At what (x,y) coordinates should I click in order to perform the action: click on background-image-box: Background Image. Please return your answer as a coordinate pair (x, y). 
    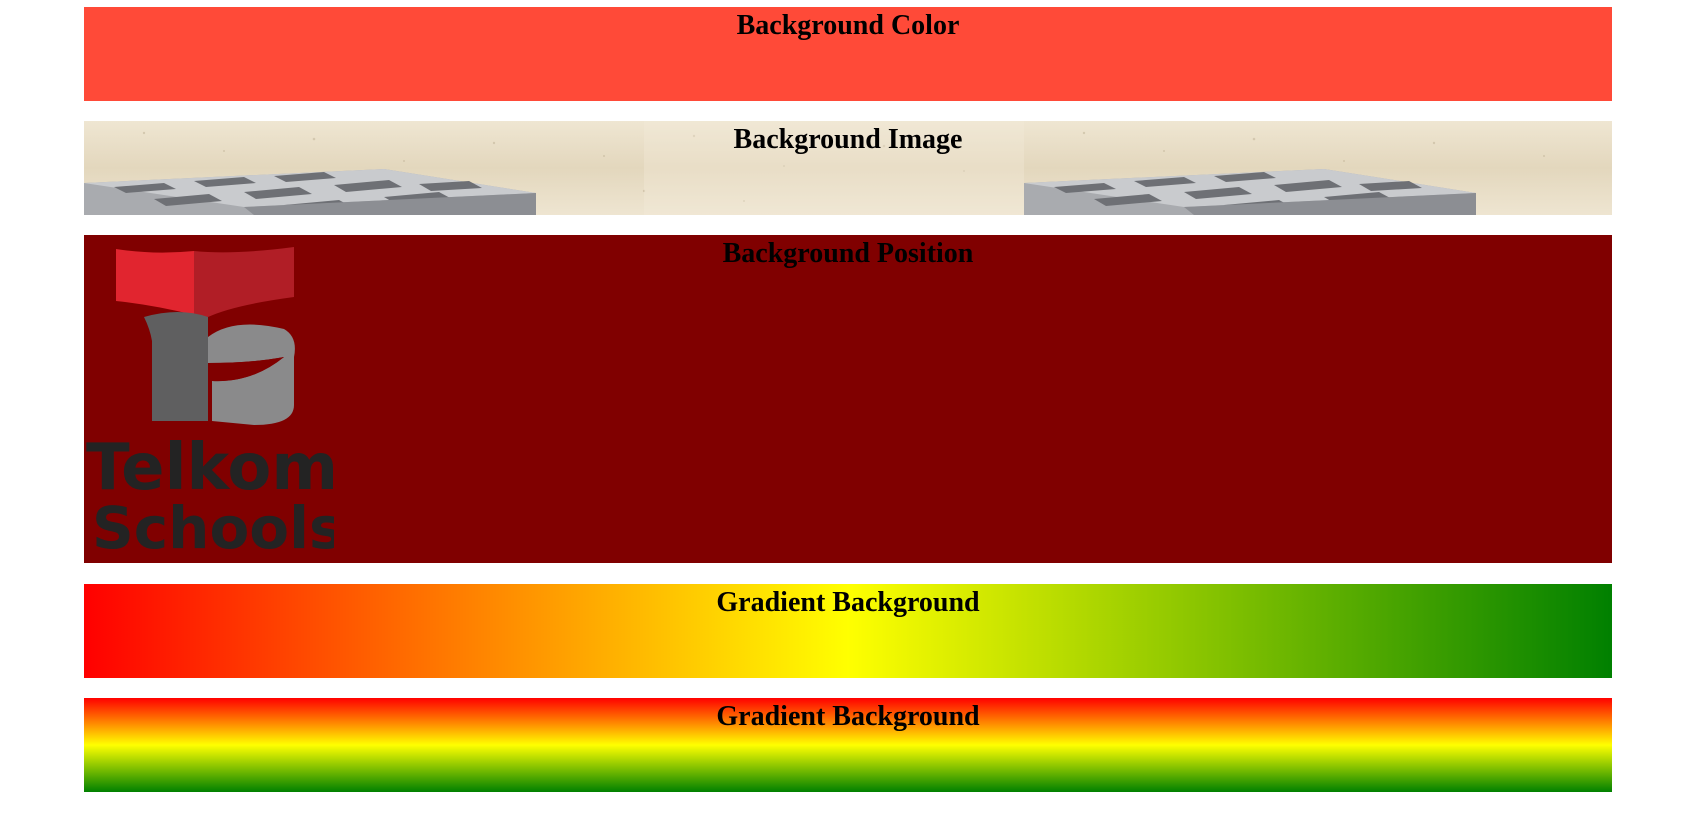
    Looking at the image, I should click on (848, 168).